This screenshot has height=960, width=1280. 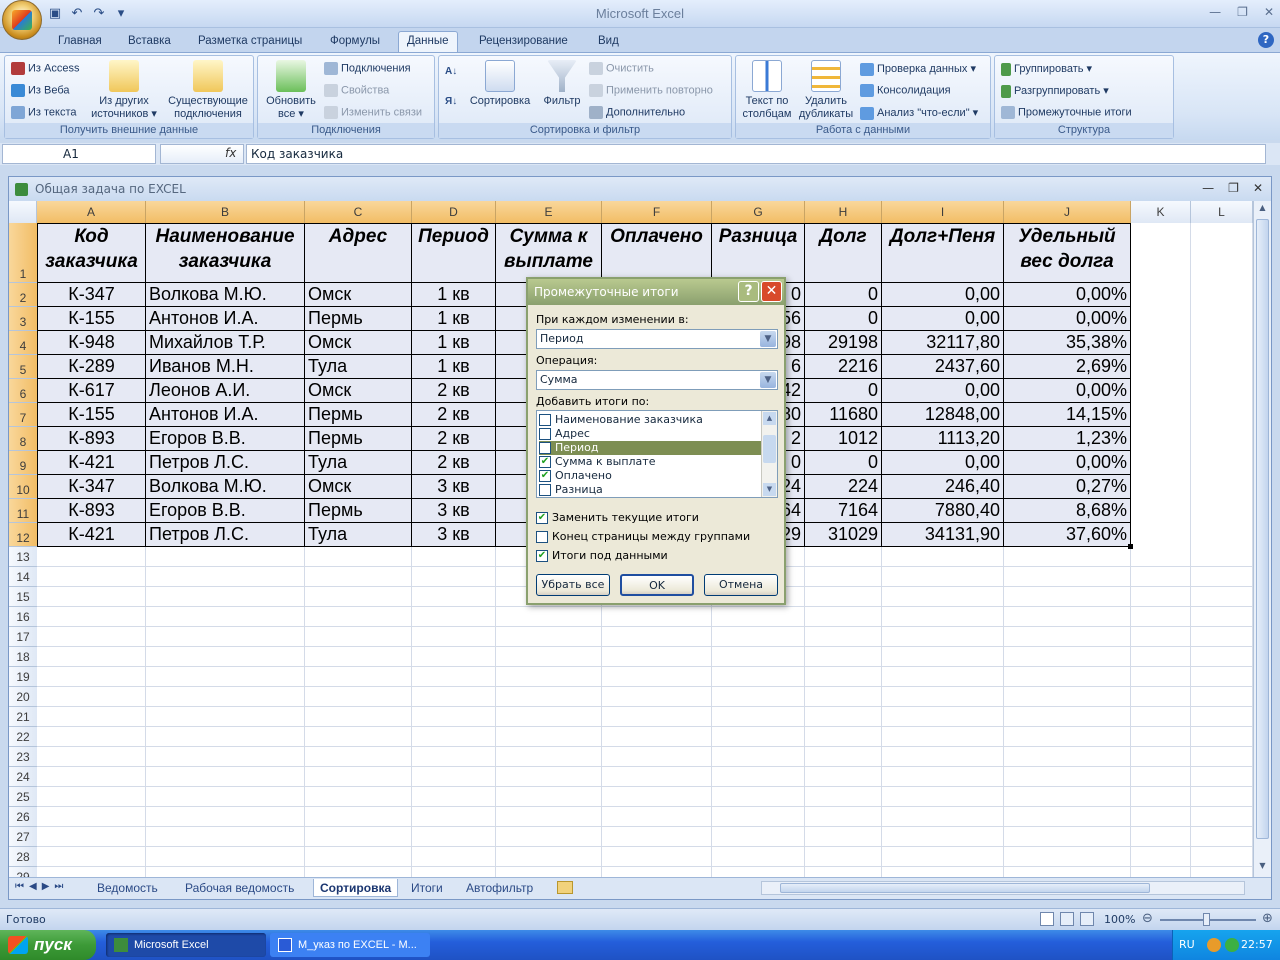 What do you see at coordinates (650, 462) in the screenshot?
I see `subtotal-list-item: ✔ Сумма к выплате` at bounding box center [650, 462].